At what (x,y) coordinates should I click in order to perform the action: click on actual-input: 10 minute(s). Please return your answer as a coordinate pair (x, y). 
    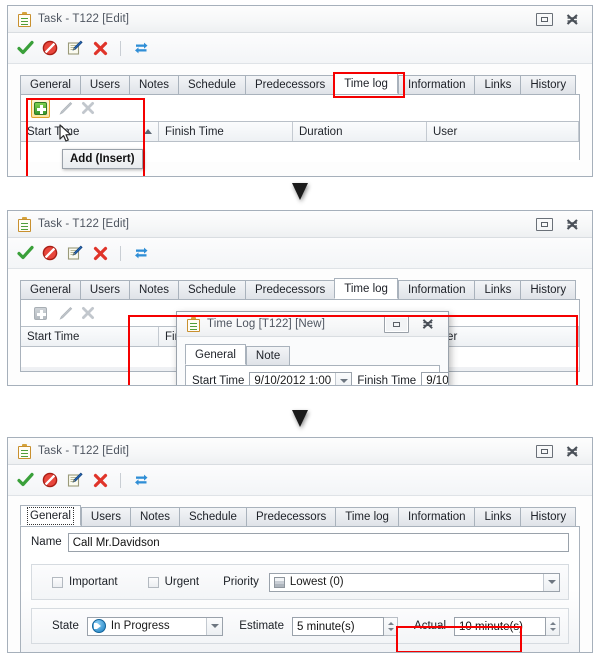
    Looking at the image, I should click on (500, 626).